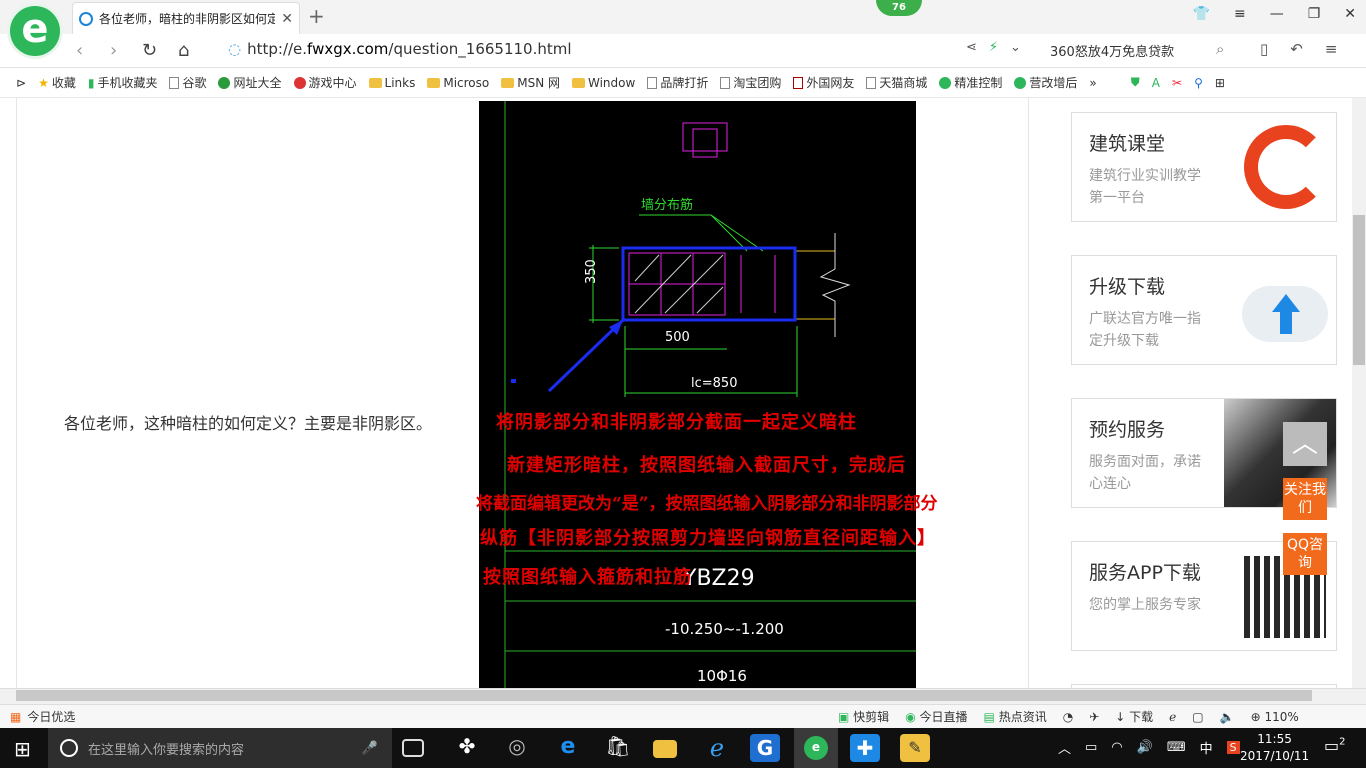 This screenshot has height=768, width=1366. What do you see at coordinates (1305, 499) in the screenshot?
I see `follow-us-button: 关注我们` at bounding box center [1305, 499].